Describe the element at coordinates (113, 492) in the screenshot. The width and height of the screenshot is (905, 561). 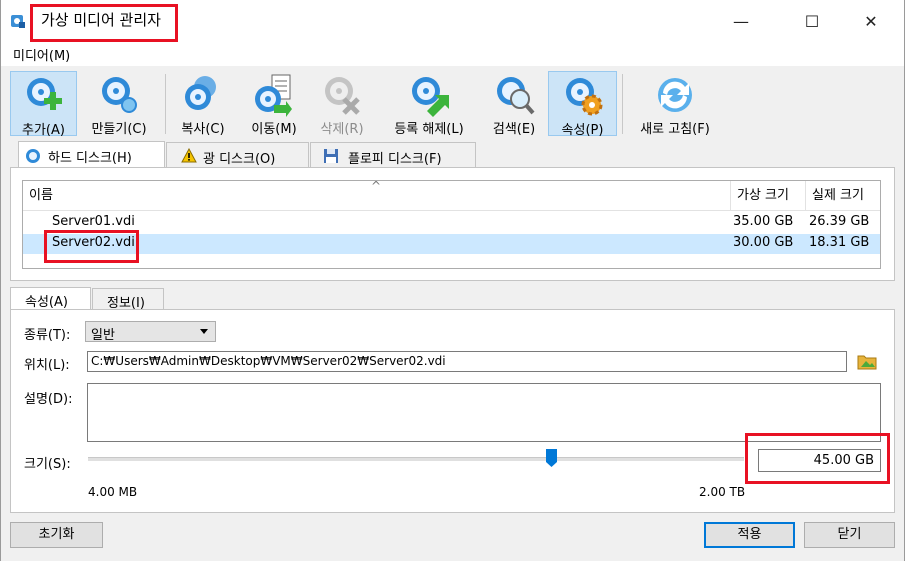
I see `slider-min-label: 4.00 MB` at that location.